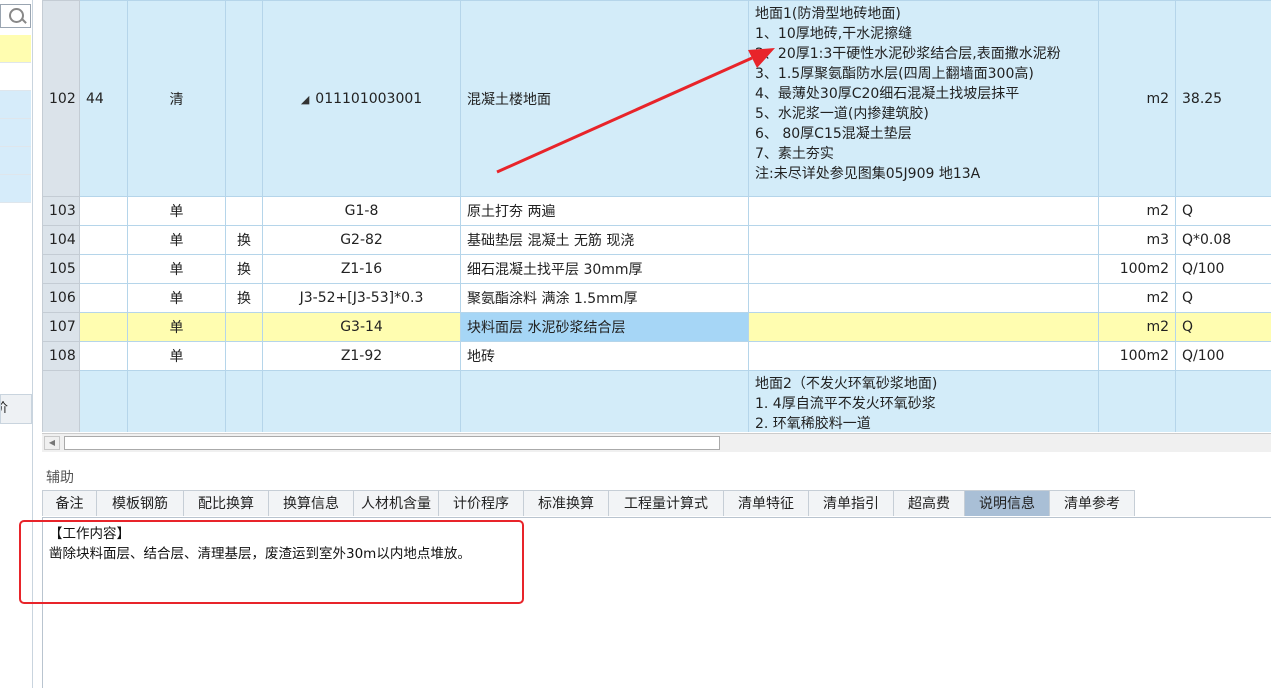 This screenshot has width=1271, height=688. Describe the element at coordinates (851, 503) in the screenshot. I see `aux-tab: 清单指引` at that location.